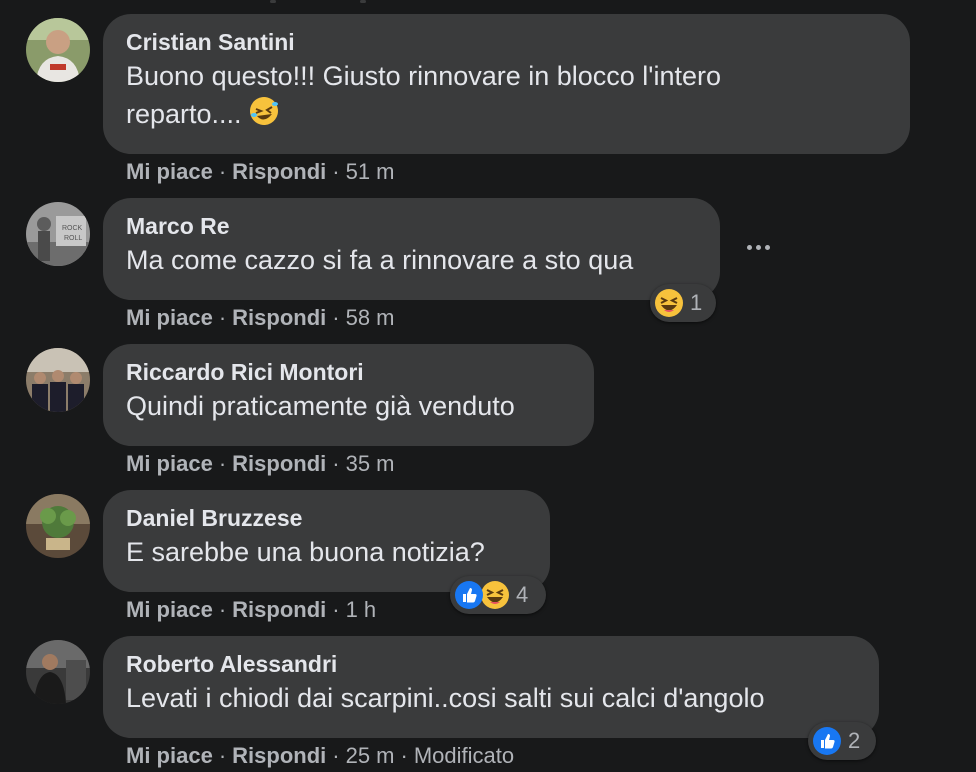 This screenshot has width=976, height=772. I want to click on comment-actions: Mi piace · Rispondi · 51 m, so click(260, 172).